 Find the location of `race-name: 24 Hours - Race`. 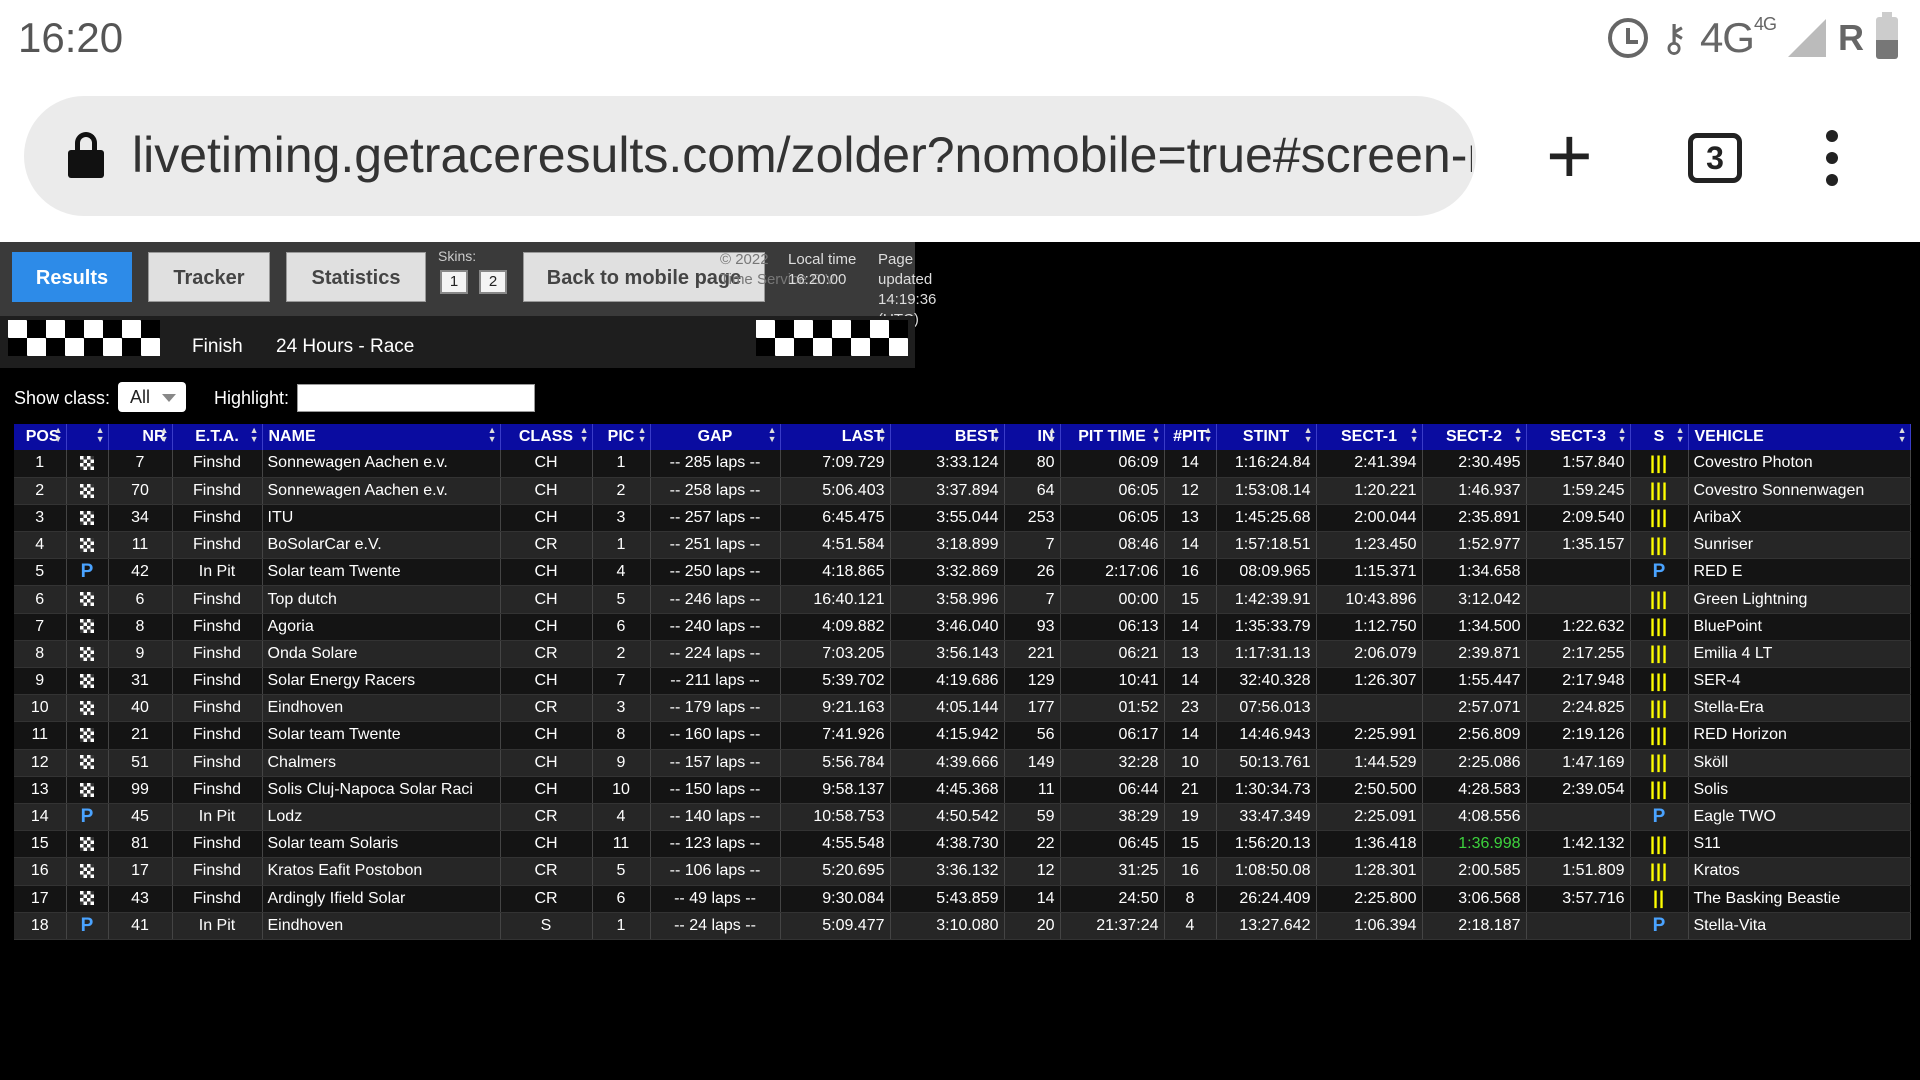

race-name: 24 Hours - Race is located at coordinates (345, 346).